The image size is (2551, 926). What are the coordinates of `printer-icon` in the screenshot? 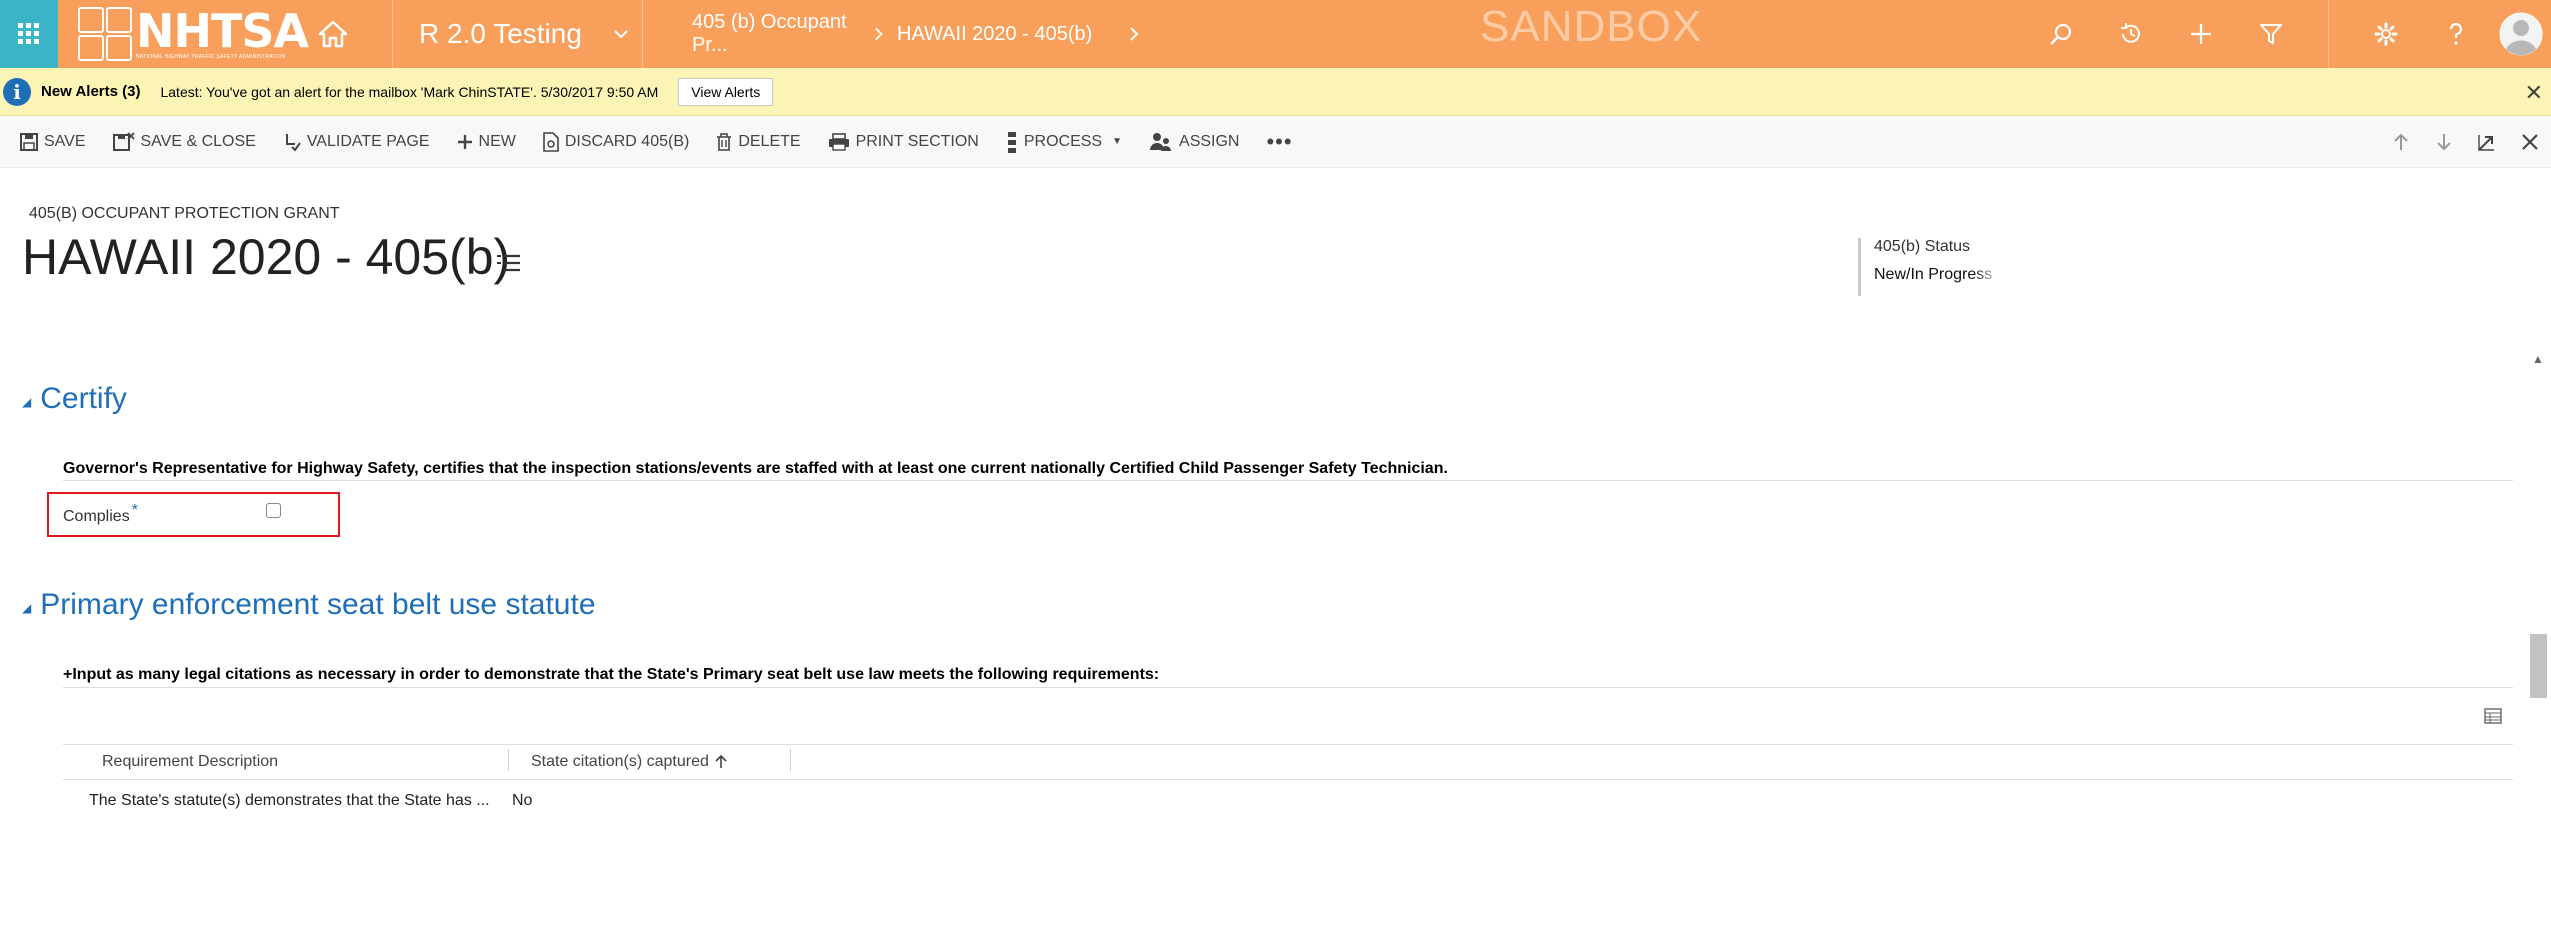 It's located at (838, 141).